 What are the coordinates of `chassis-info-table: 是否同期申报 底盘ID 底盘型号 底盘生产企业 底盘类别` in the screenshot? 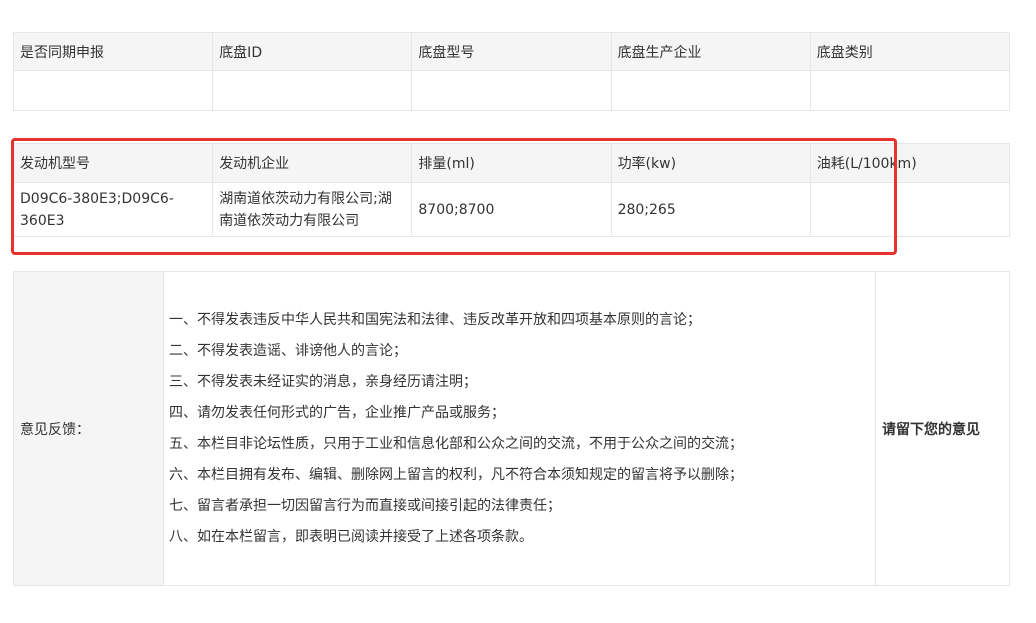 It's located at (511, 71).